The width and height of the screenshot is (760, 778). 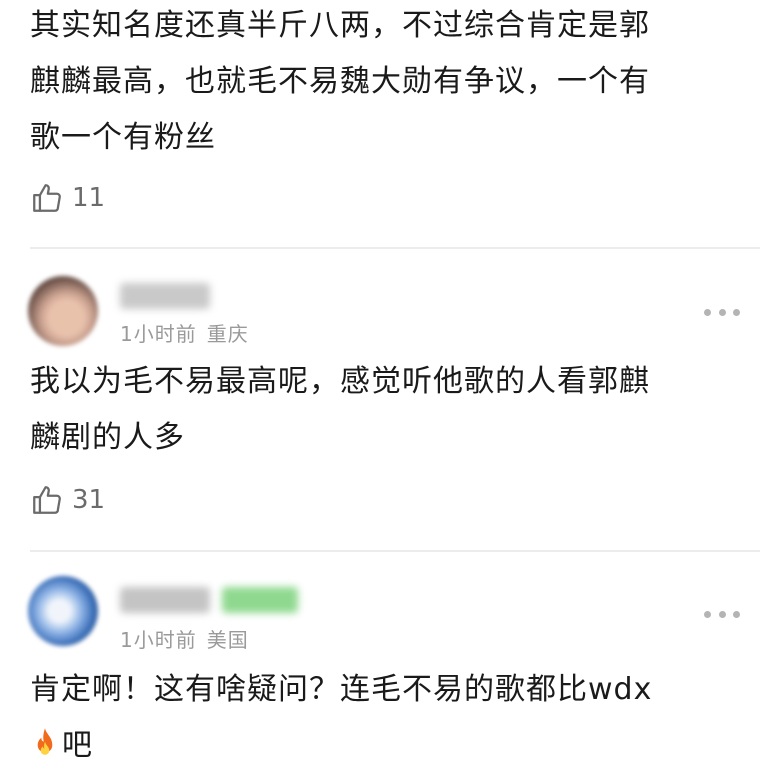 What do you see at coordinates (89, 500) in the screenshot?
I see `comment-2-like-count: 31` at bounding box center [89, 500].